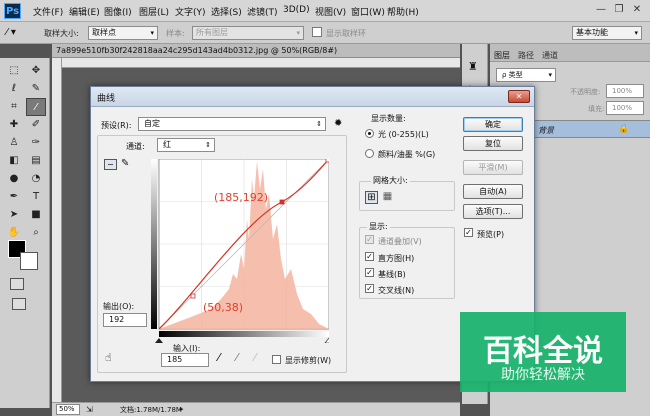 The width and height of the screenshot is (650, 416). Describe the element at coordinates (473, 66) in the screenshot. I see `history-icon: ♜` at that location.